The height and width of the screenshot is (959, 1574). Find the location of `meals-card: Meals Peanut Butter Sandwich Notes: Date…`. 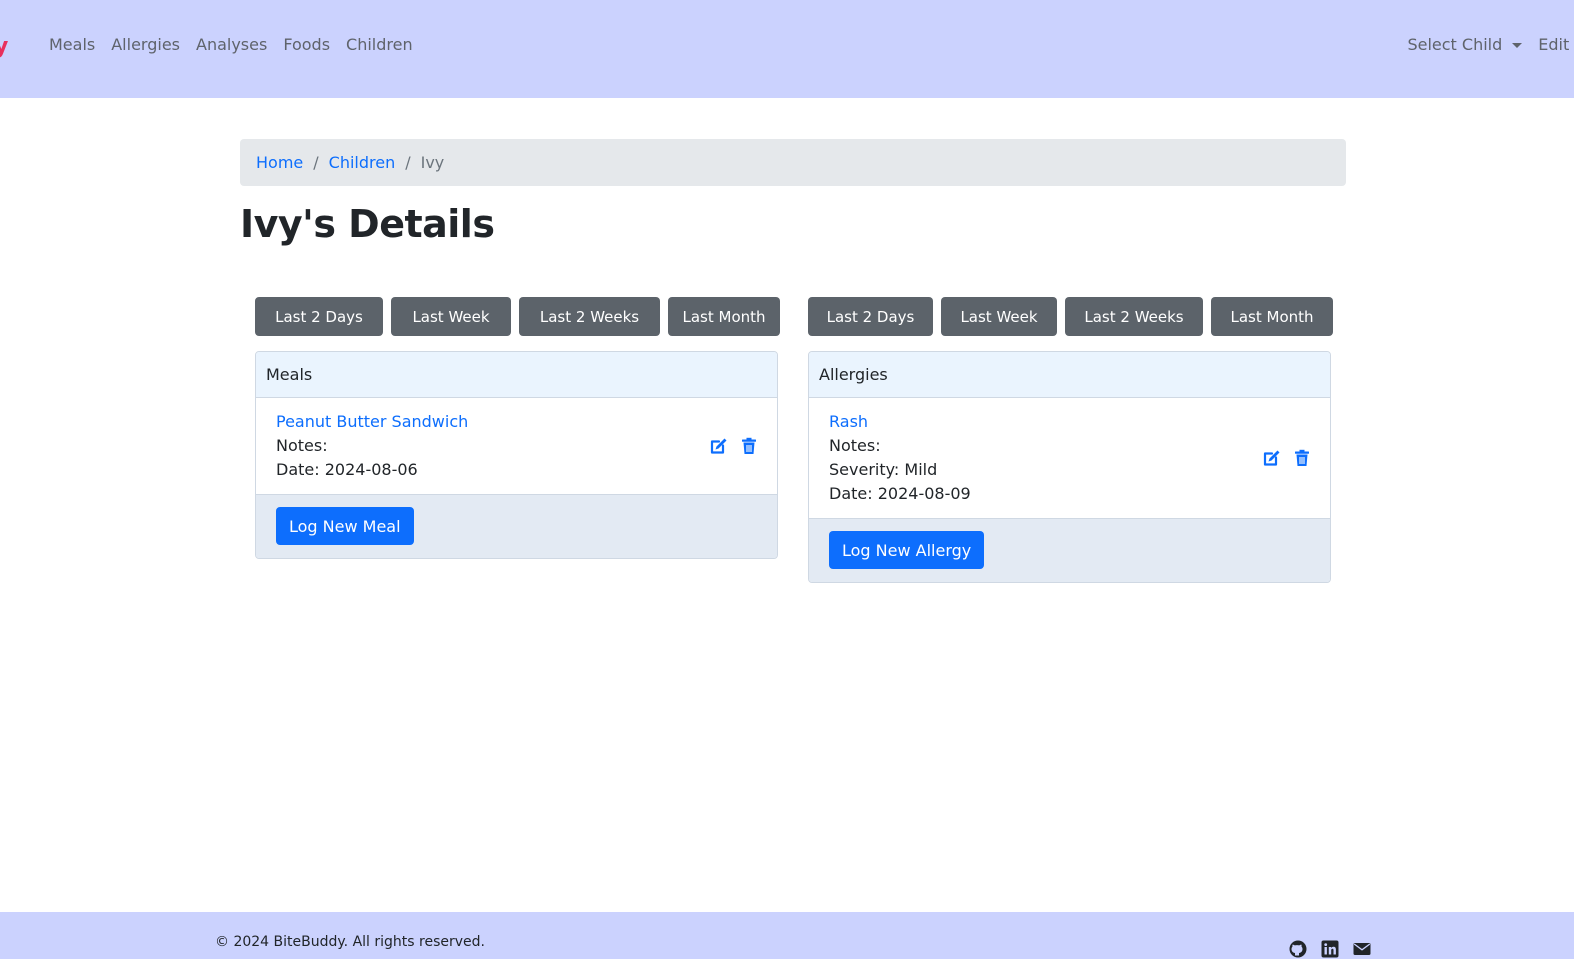

meals-card: Meals Peanut Butter Sandwich Notes: Date… is located at coordinates (516, 455).